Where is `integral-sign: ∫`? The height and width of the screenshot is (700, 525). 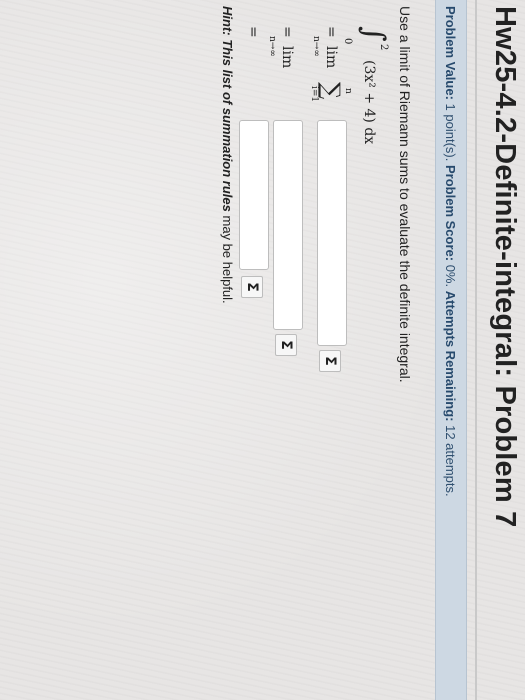 integral-sign: ∫ is located at coordinates (373, 34).